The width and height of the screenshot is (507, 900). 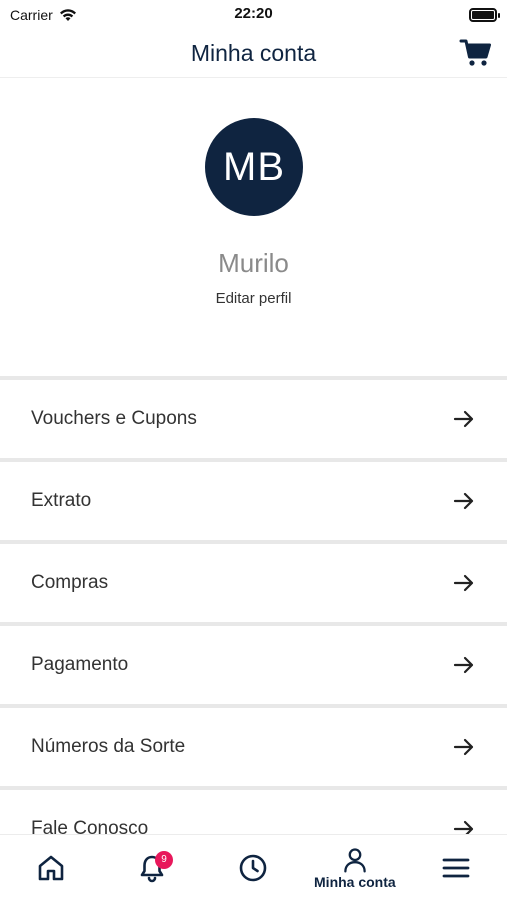 What do you see at coordinates (253, 663) in the screenshot?
I see `menu-item-pagamento: Pagamento` at bounding box center [253, 663].